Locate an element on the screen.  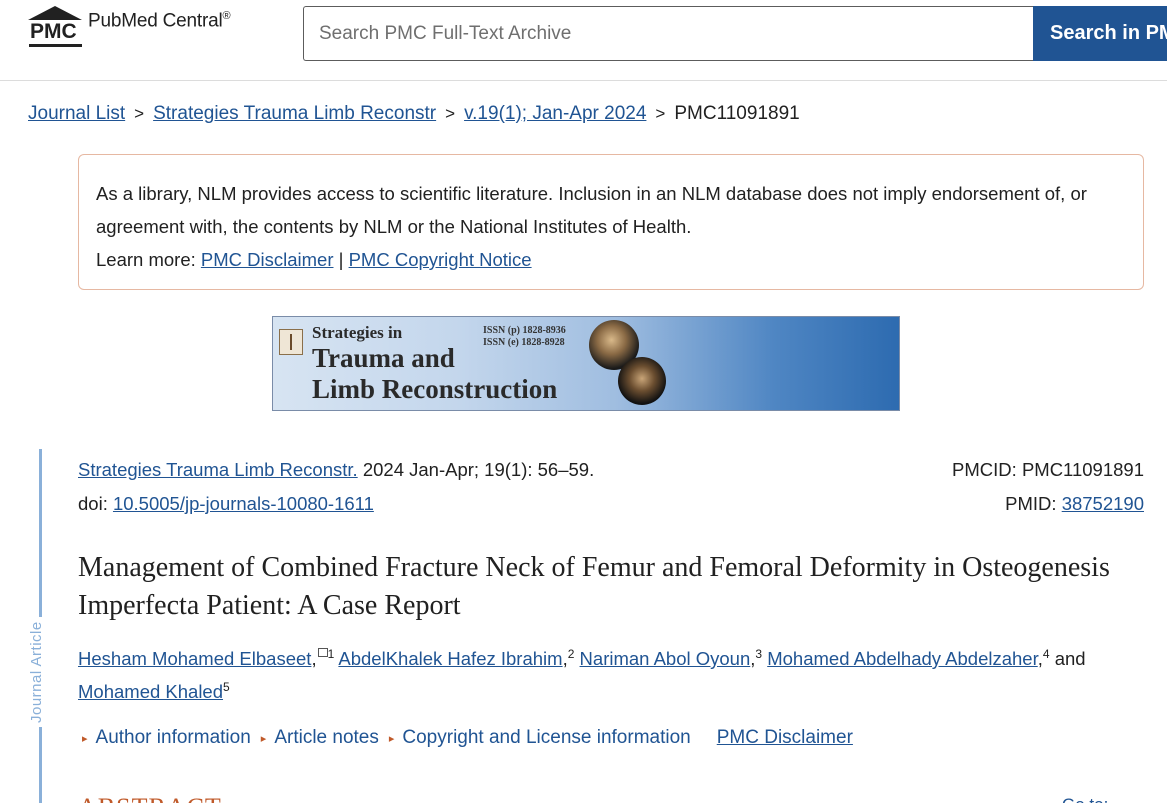
pmid-label: PMID: is located at coordinates (1033, 503).